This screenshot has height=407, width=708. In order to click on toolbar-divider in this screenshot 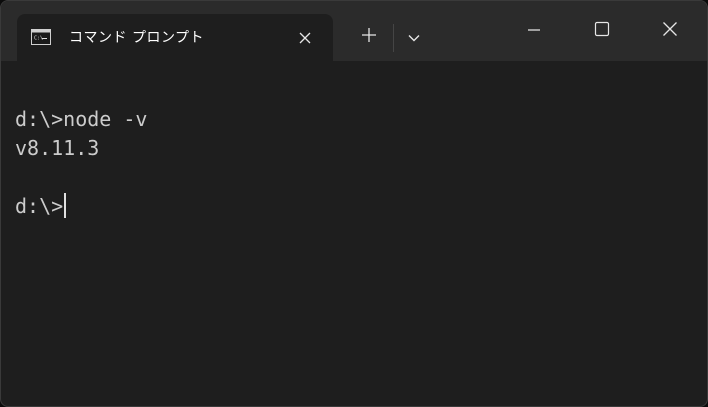, I will do `click(393, 38)`.